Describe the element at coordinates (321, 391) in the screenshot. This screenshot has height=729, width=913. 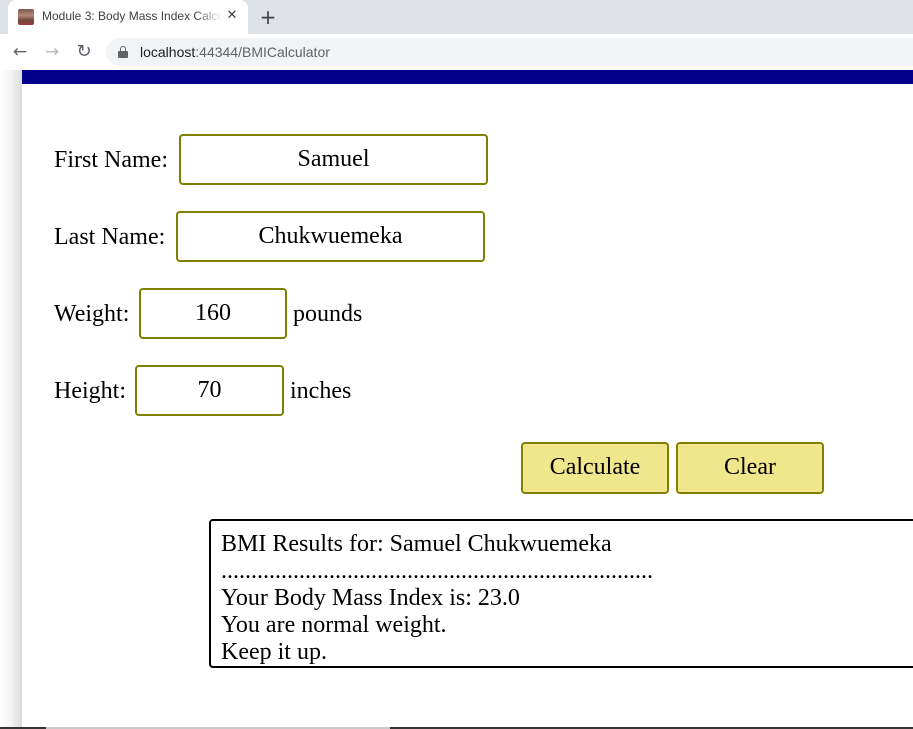
I see `height-unit: inches` at that location.